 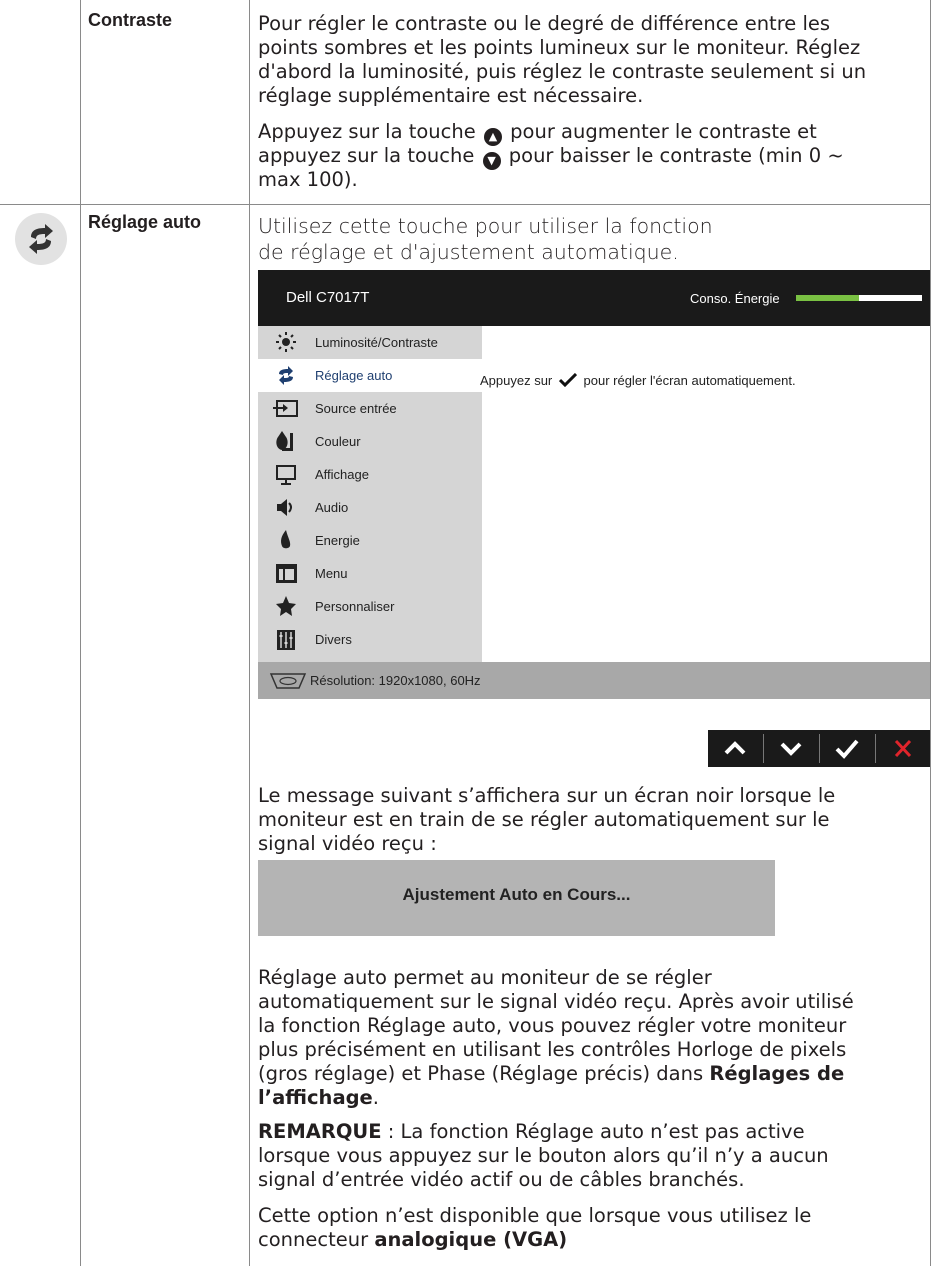 I want to click on menu-item-display: Affichage, so click(x=370, y=474).